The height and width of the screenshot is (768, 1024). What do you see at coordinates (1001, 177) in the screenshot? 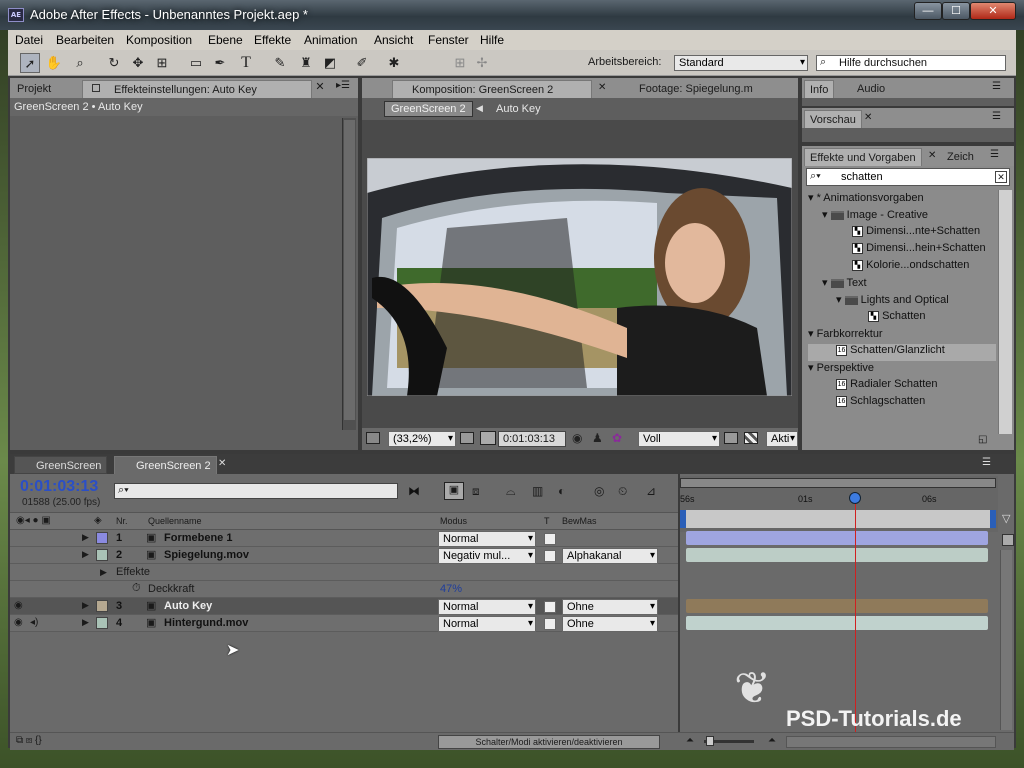
I see `clear-search-icon: ✕` at bounding box center [1001, 177].